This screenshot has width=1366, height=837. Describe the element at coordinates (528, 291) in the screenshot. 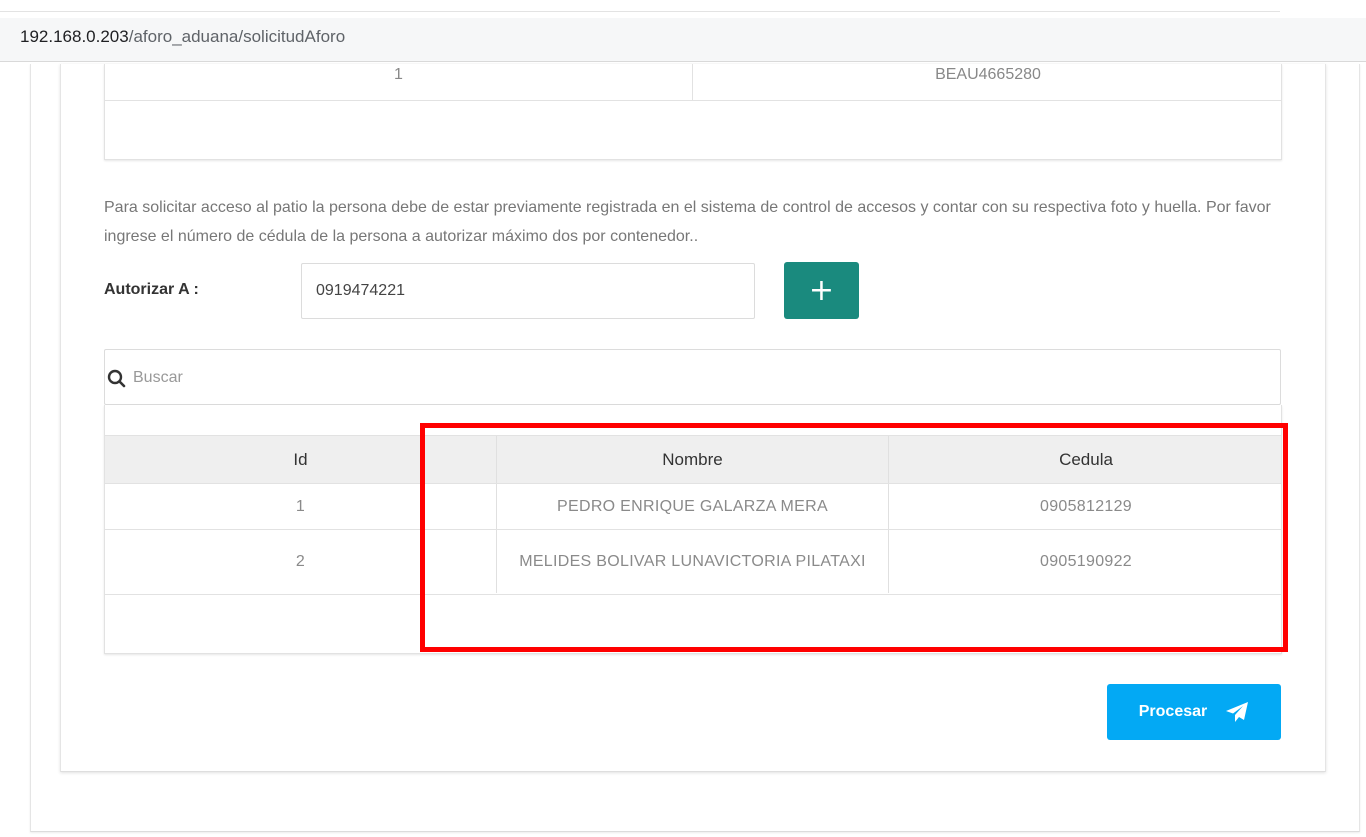

I see `authorize-cedula-input` at that location.